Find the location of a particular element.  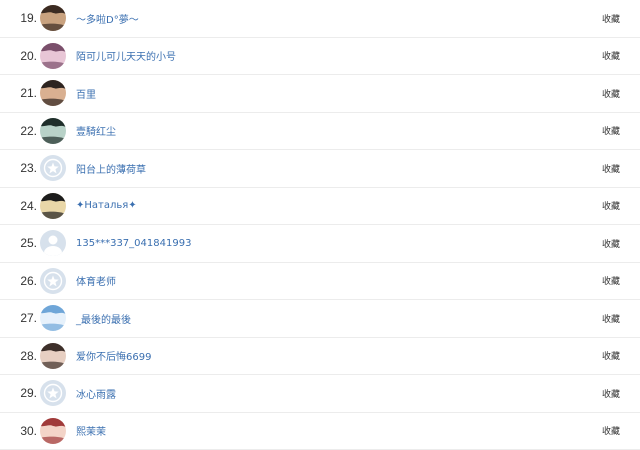

photo-woman-icon is located at coordinates (53, 356).